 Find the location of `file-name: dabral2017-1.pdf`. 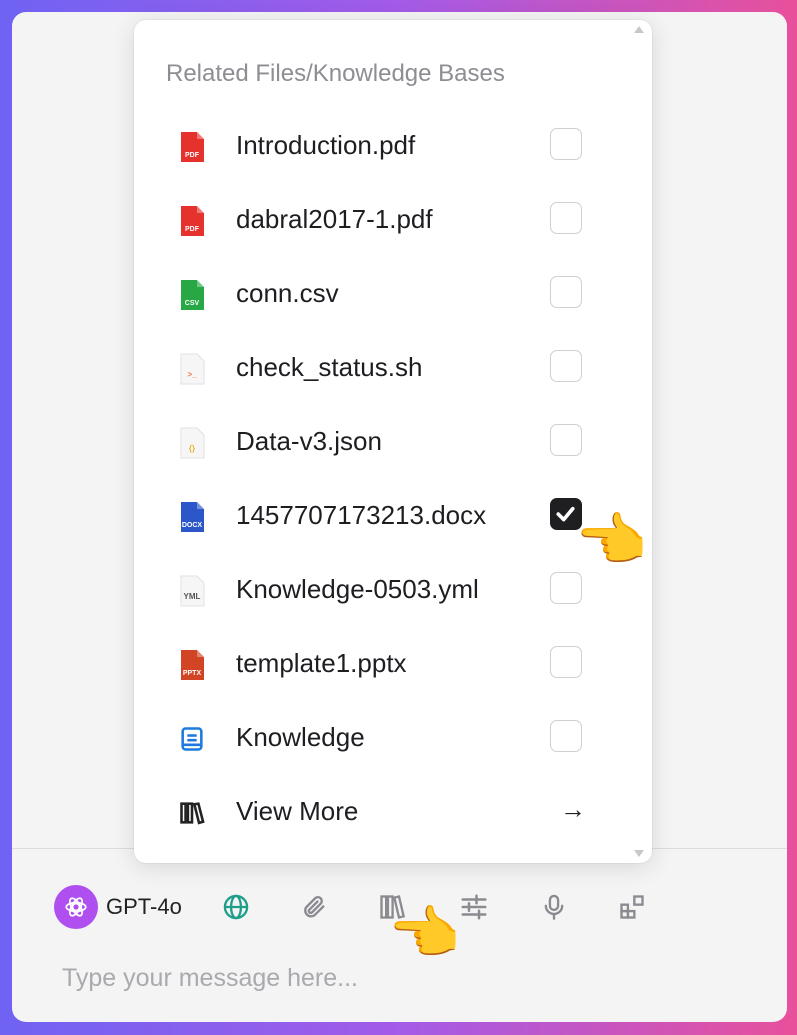

file-name: dabral2017-1.pdf is located at coordinates (334, 219).